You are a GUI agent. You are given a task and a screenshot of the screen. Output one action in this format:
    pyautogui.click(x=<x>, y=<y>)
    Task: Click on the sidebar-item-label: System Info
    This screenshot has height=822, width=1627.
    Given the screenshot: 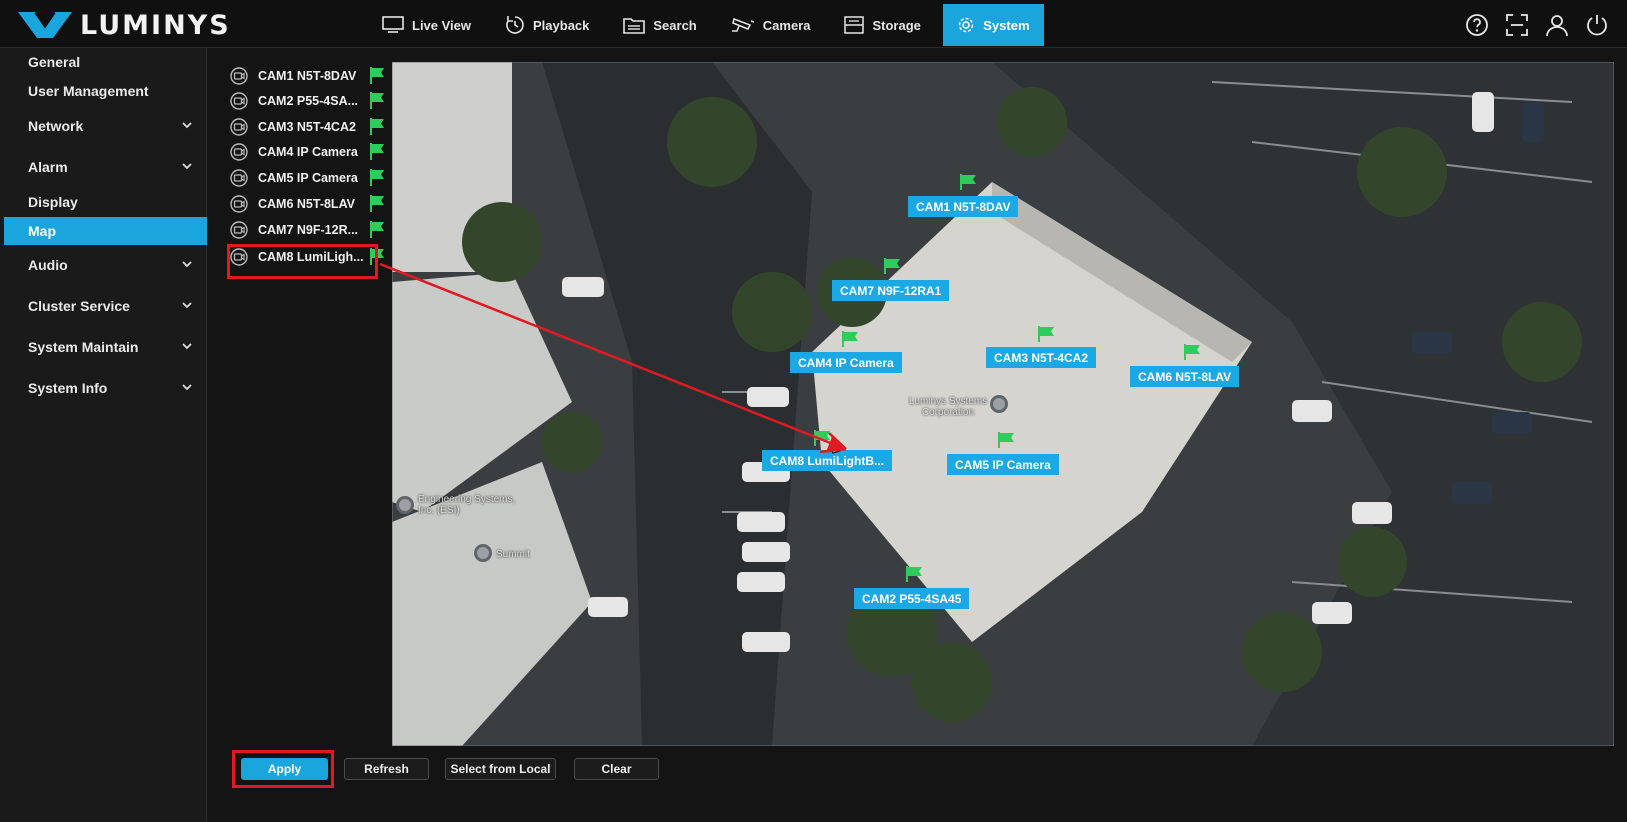 What is the action you would take?
    pyautogui.click(x=68, y=388)
    